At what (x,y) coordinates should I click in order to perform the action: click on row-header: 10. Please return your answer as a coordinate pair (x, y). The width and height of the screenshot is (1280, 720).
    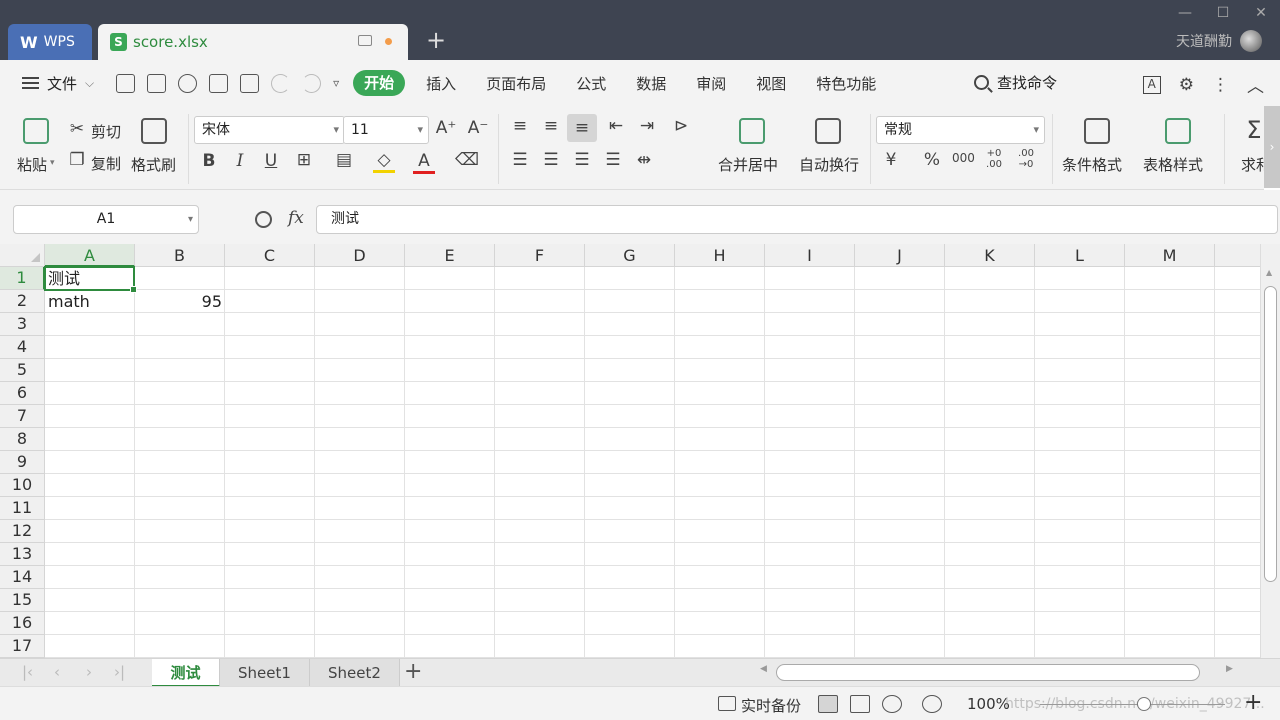
    Looking at the image, I should click on (22, 485).